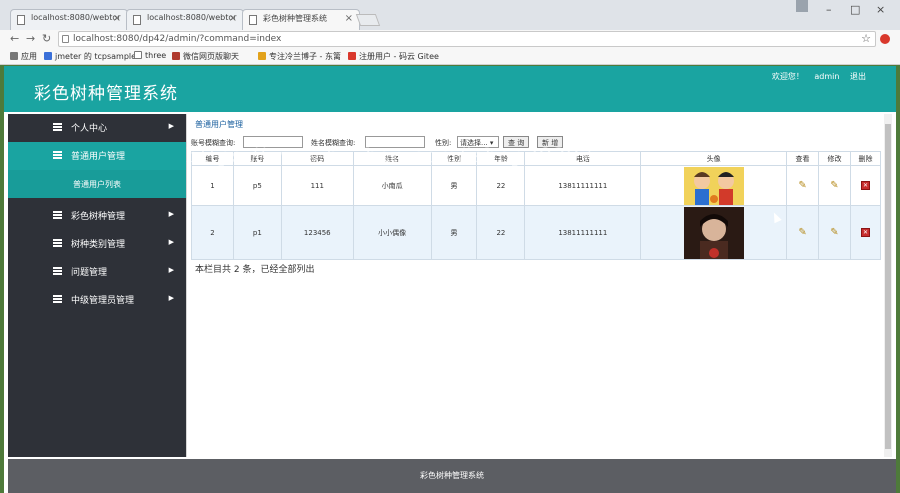 The height and width of the screenshot is (493, 900). I want to click on column-header: 修改, so click(834, 158).